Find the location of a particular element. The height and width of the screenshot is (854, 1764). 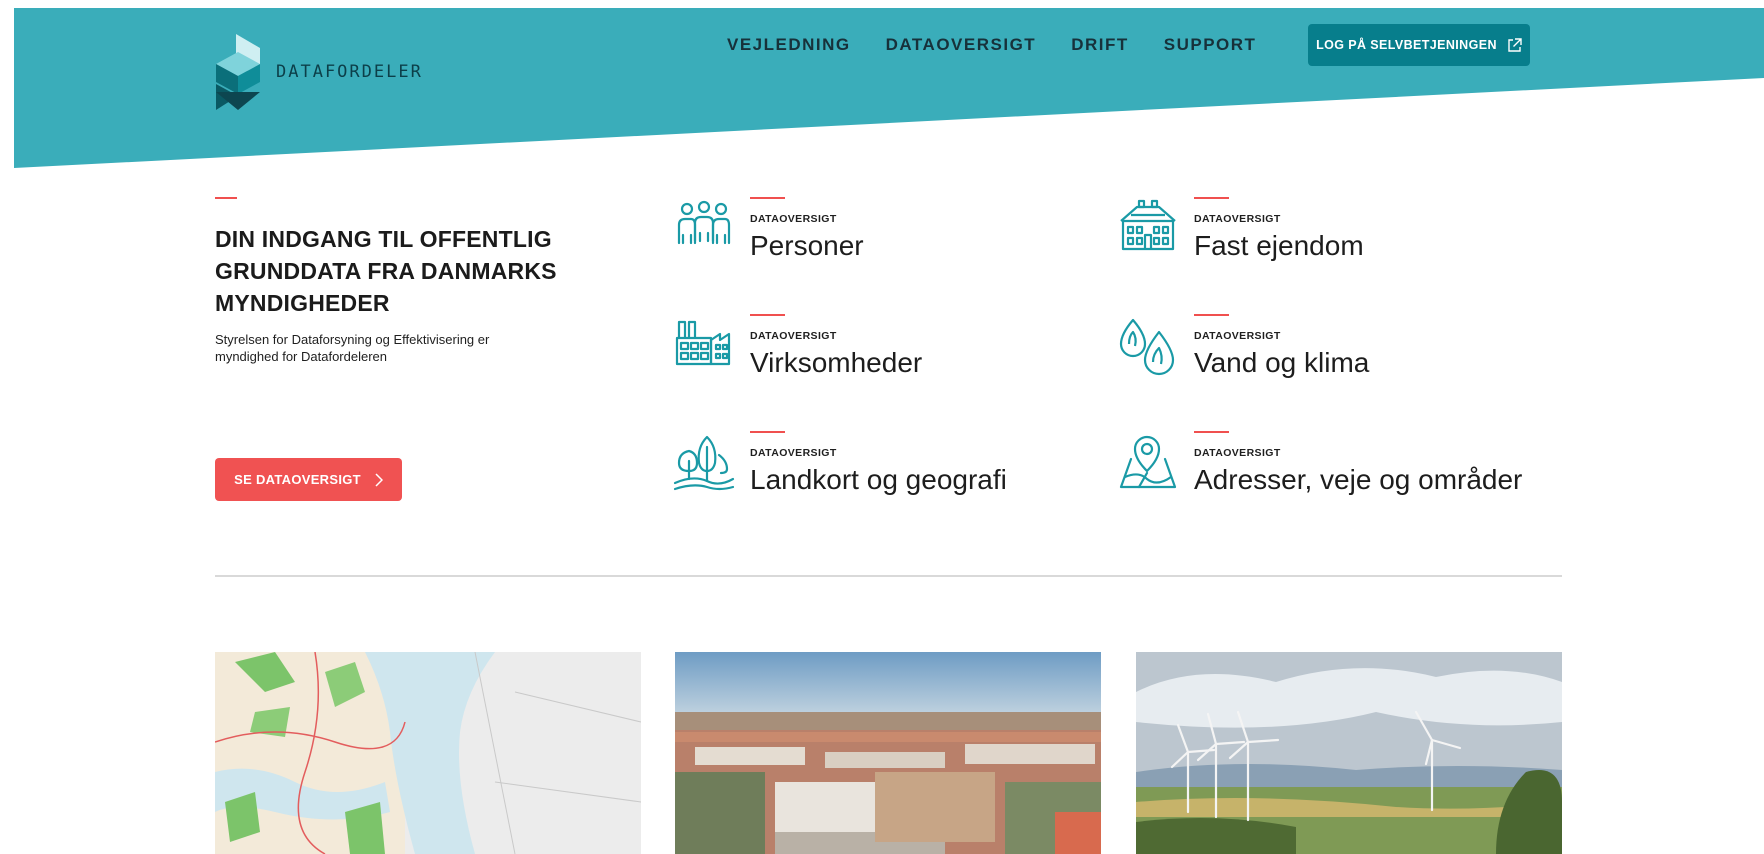

see-dataoverview-button: SE DATAOVERSIGT is located at coordinates (308, 479).